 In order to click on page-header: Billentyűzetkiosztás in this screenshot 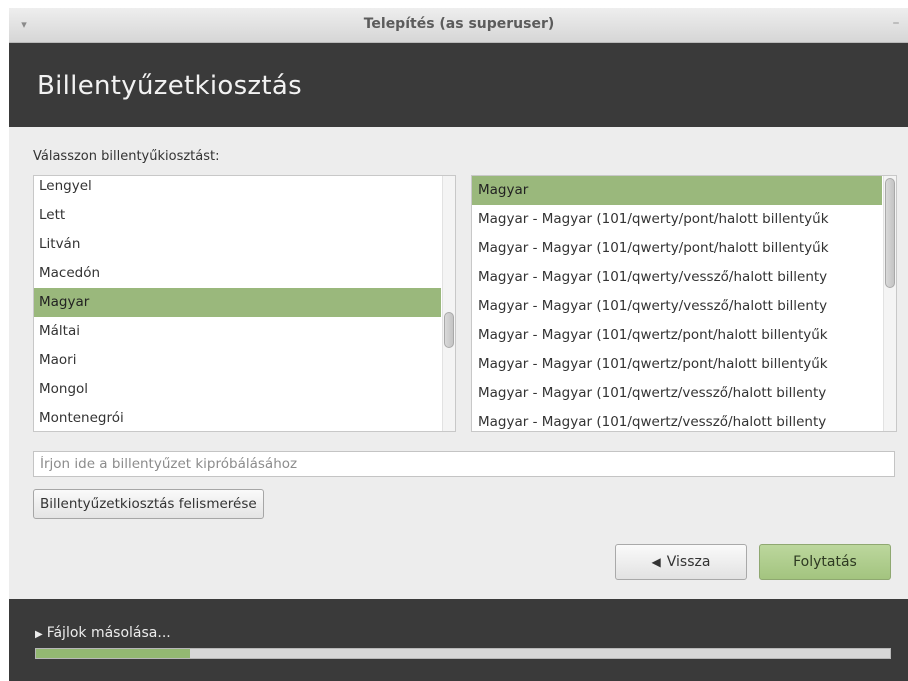, I will do `click(458, 85)`.